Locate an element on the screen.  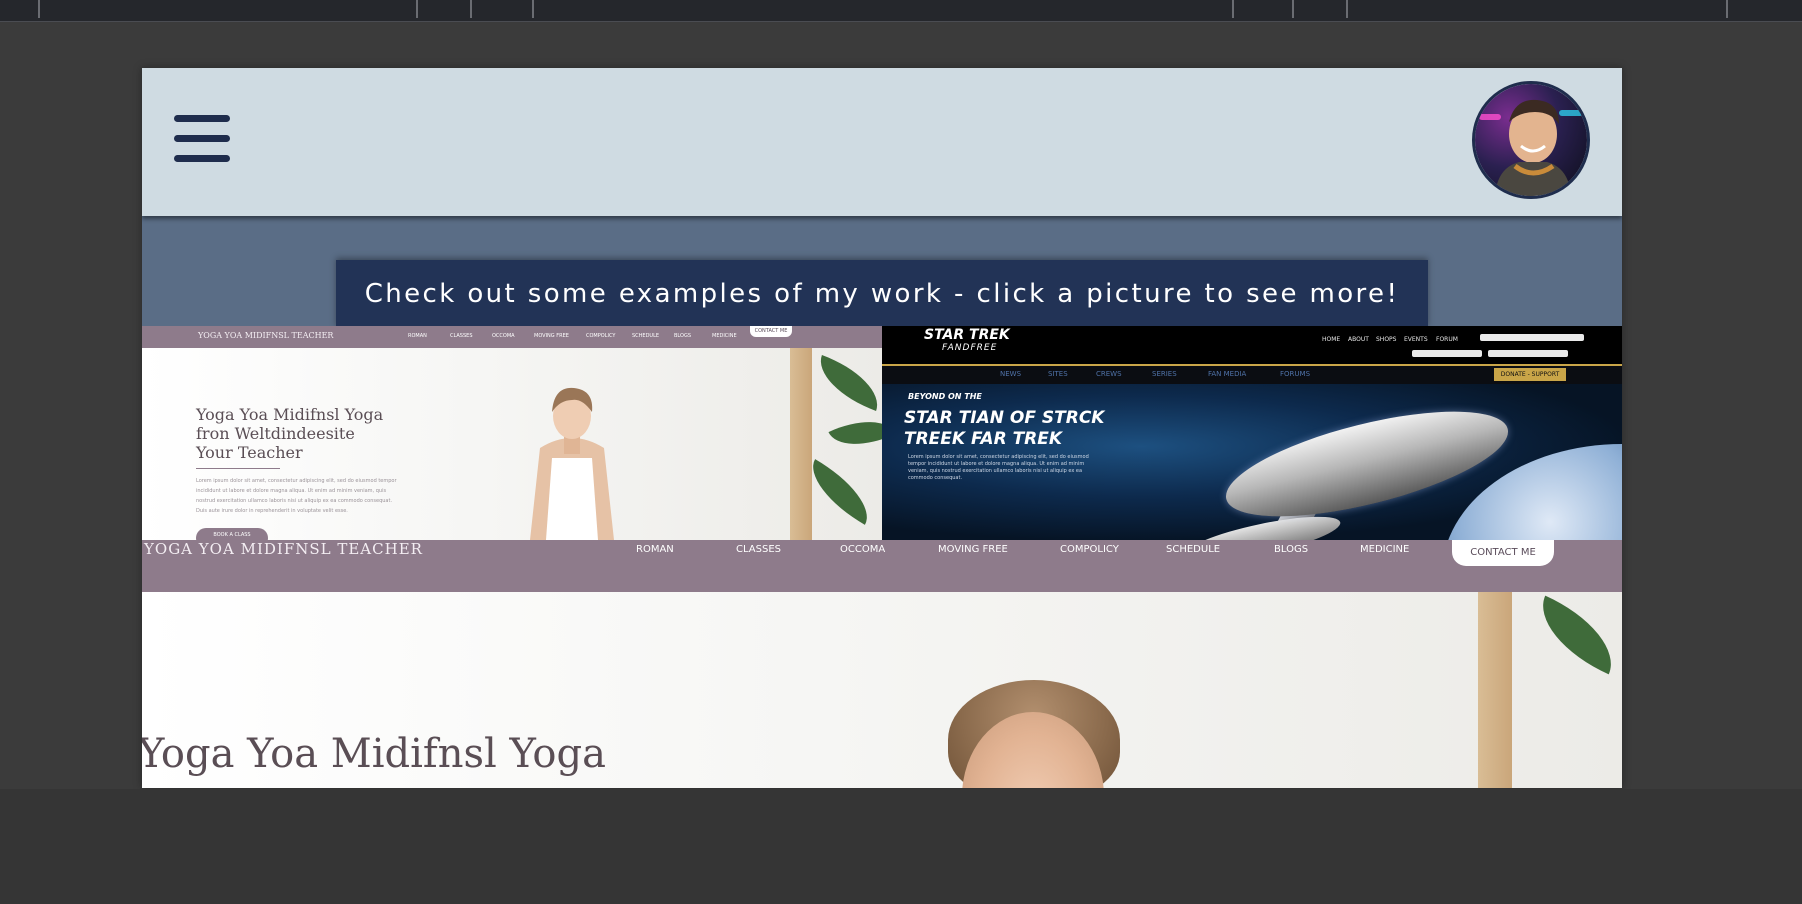
yoga-preview-nav-item: CLASSES is located at coordinates (758, 549).